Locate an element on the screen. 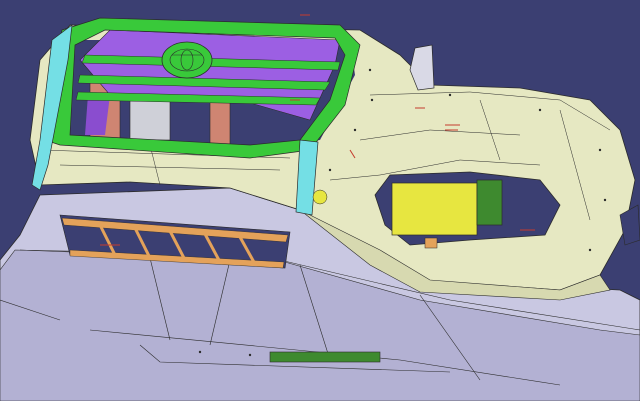 Image resolution: width=640 pixels, height=401 pixels. sensor-dot is located at coordinates (320, 197).